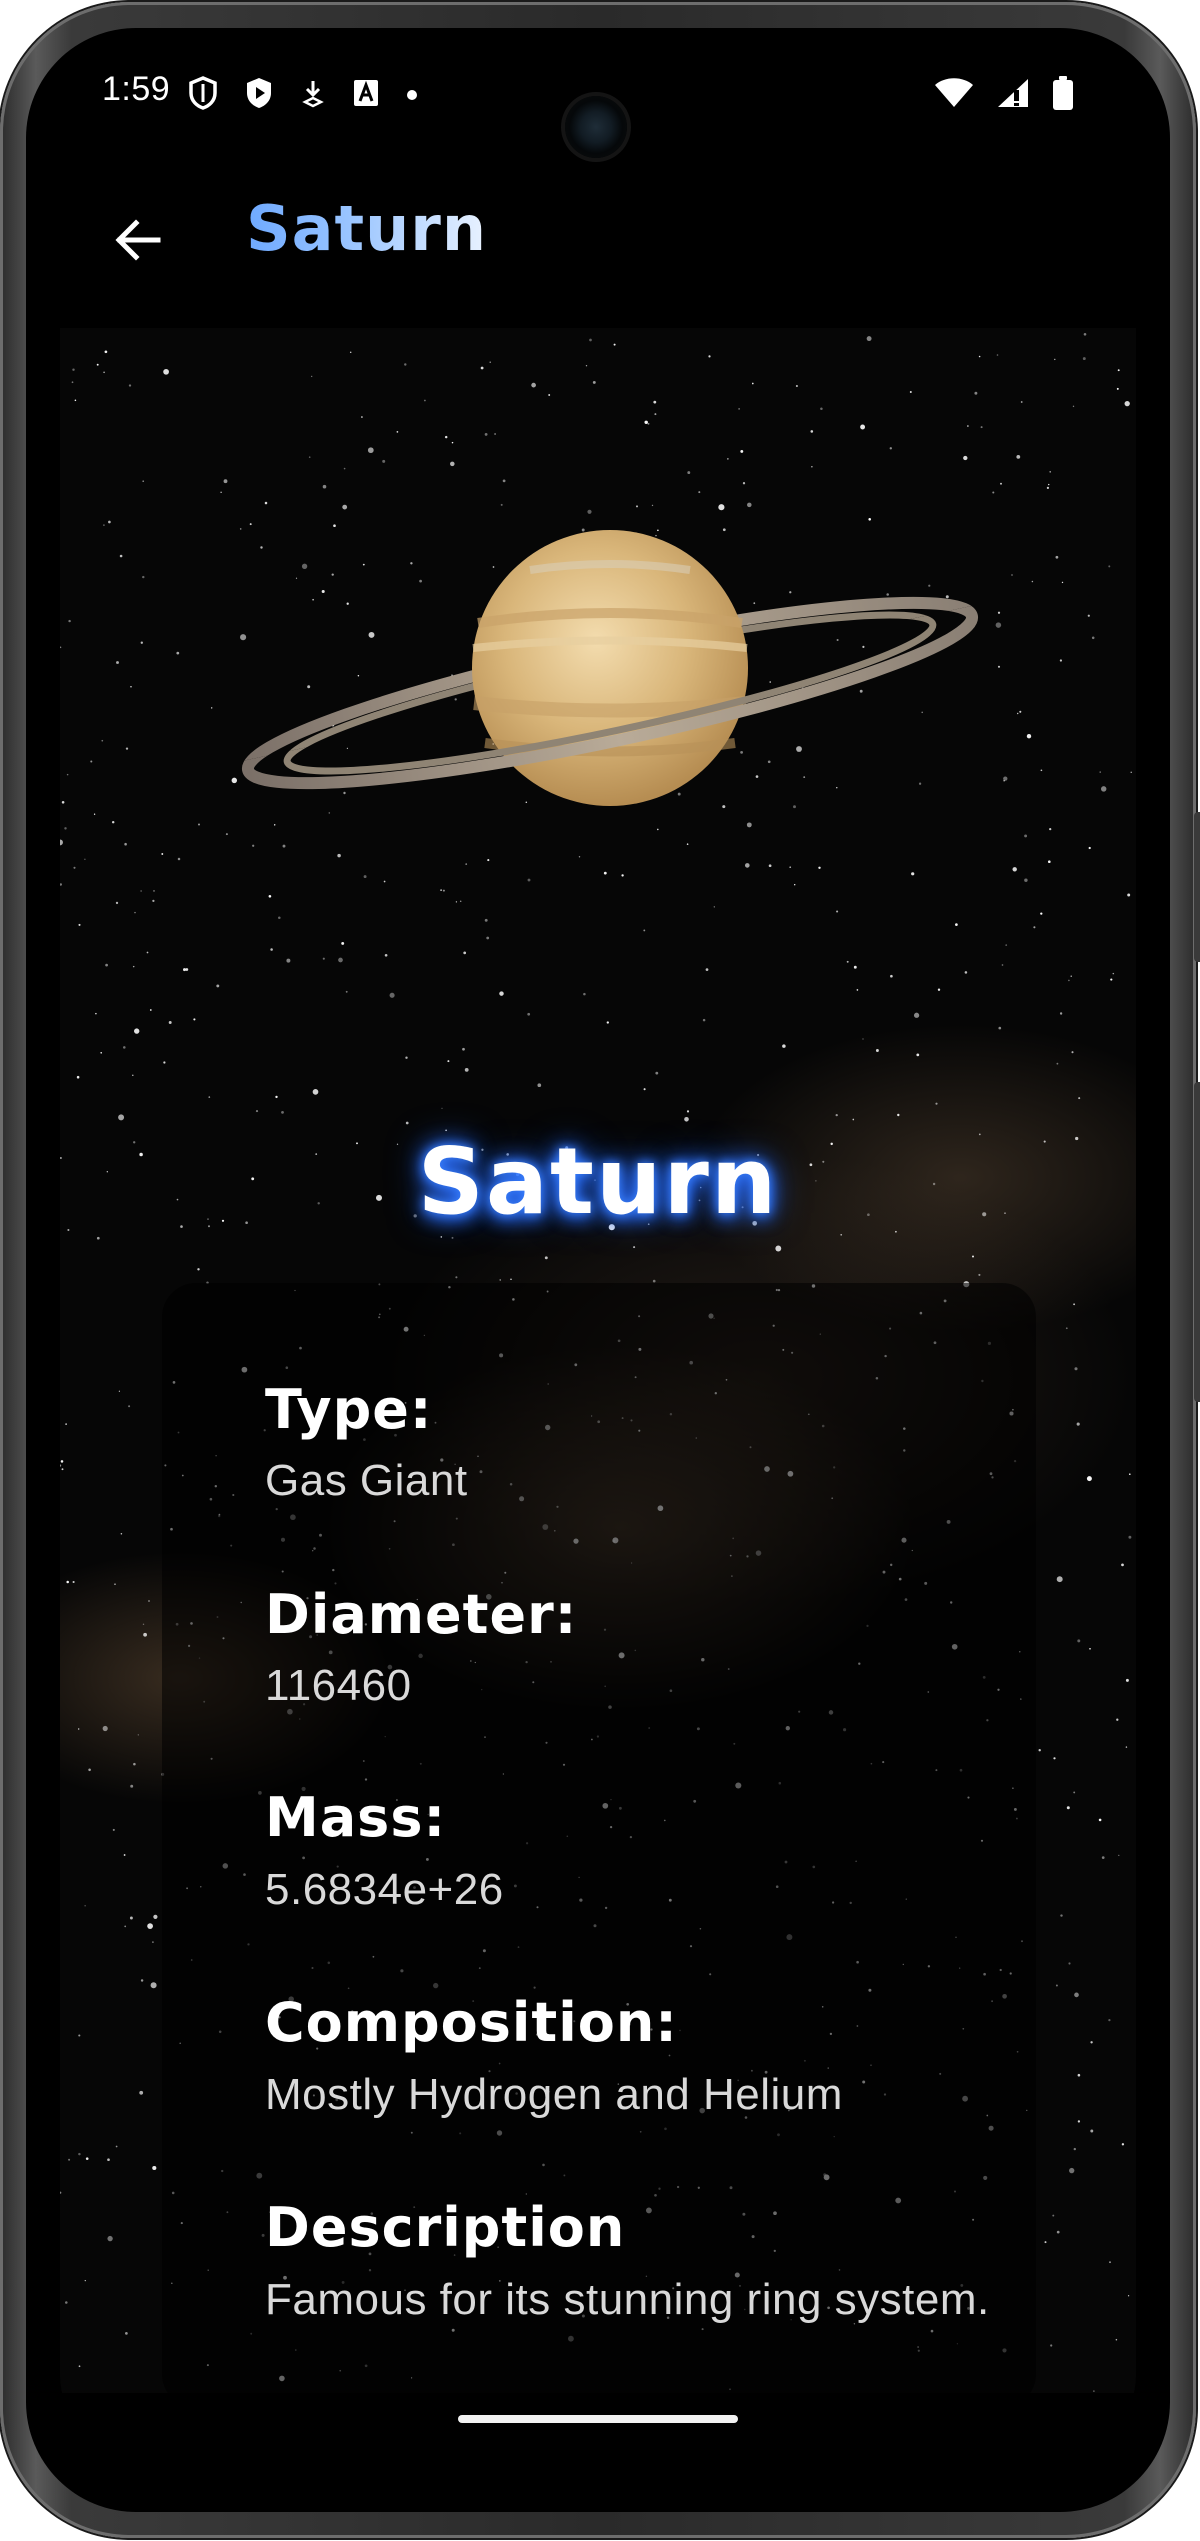  Describe the element at coordinates (366, 1480) in the screenshot. I see `type-value: Gas Giant` at that location.